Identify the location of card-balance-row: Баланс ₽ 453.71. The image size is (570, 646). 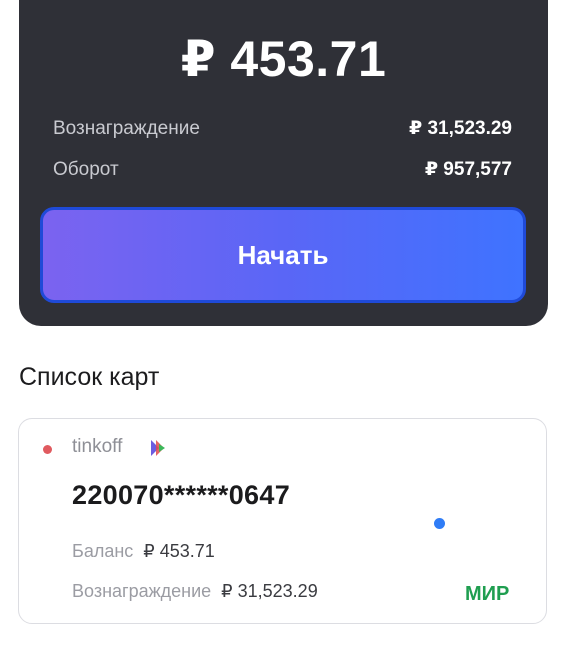
(143, 551).